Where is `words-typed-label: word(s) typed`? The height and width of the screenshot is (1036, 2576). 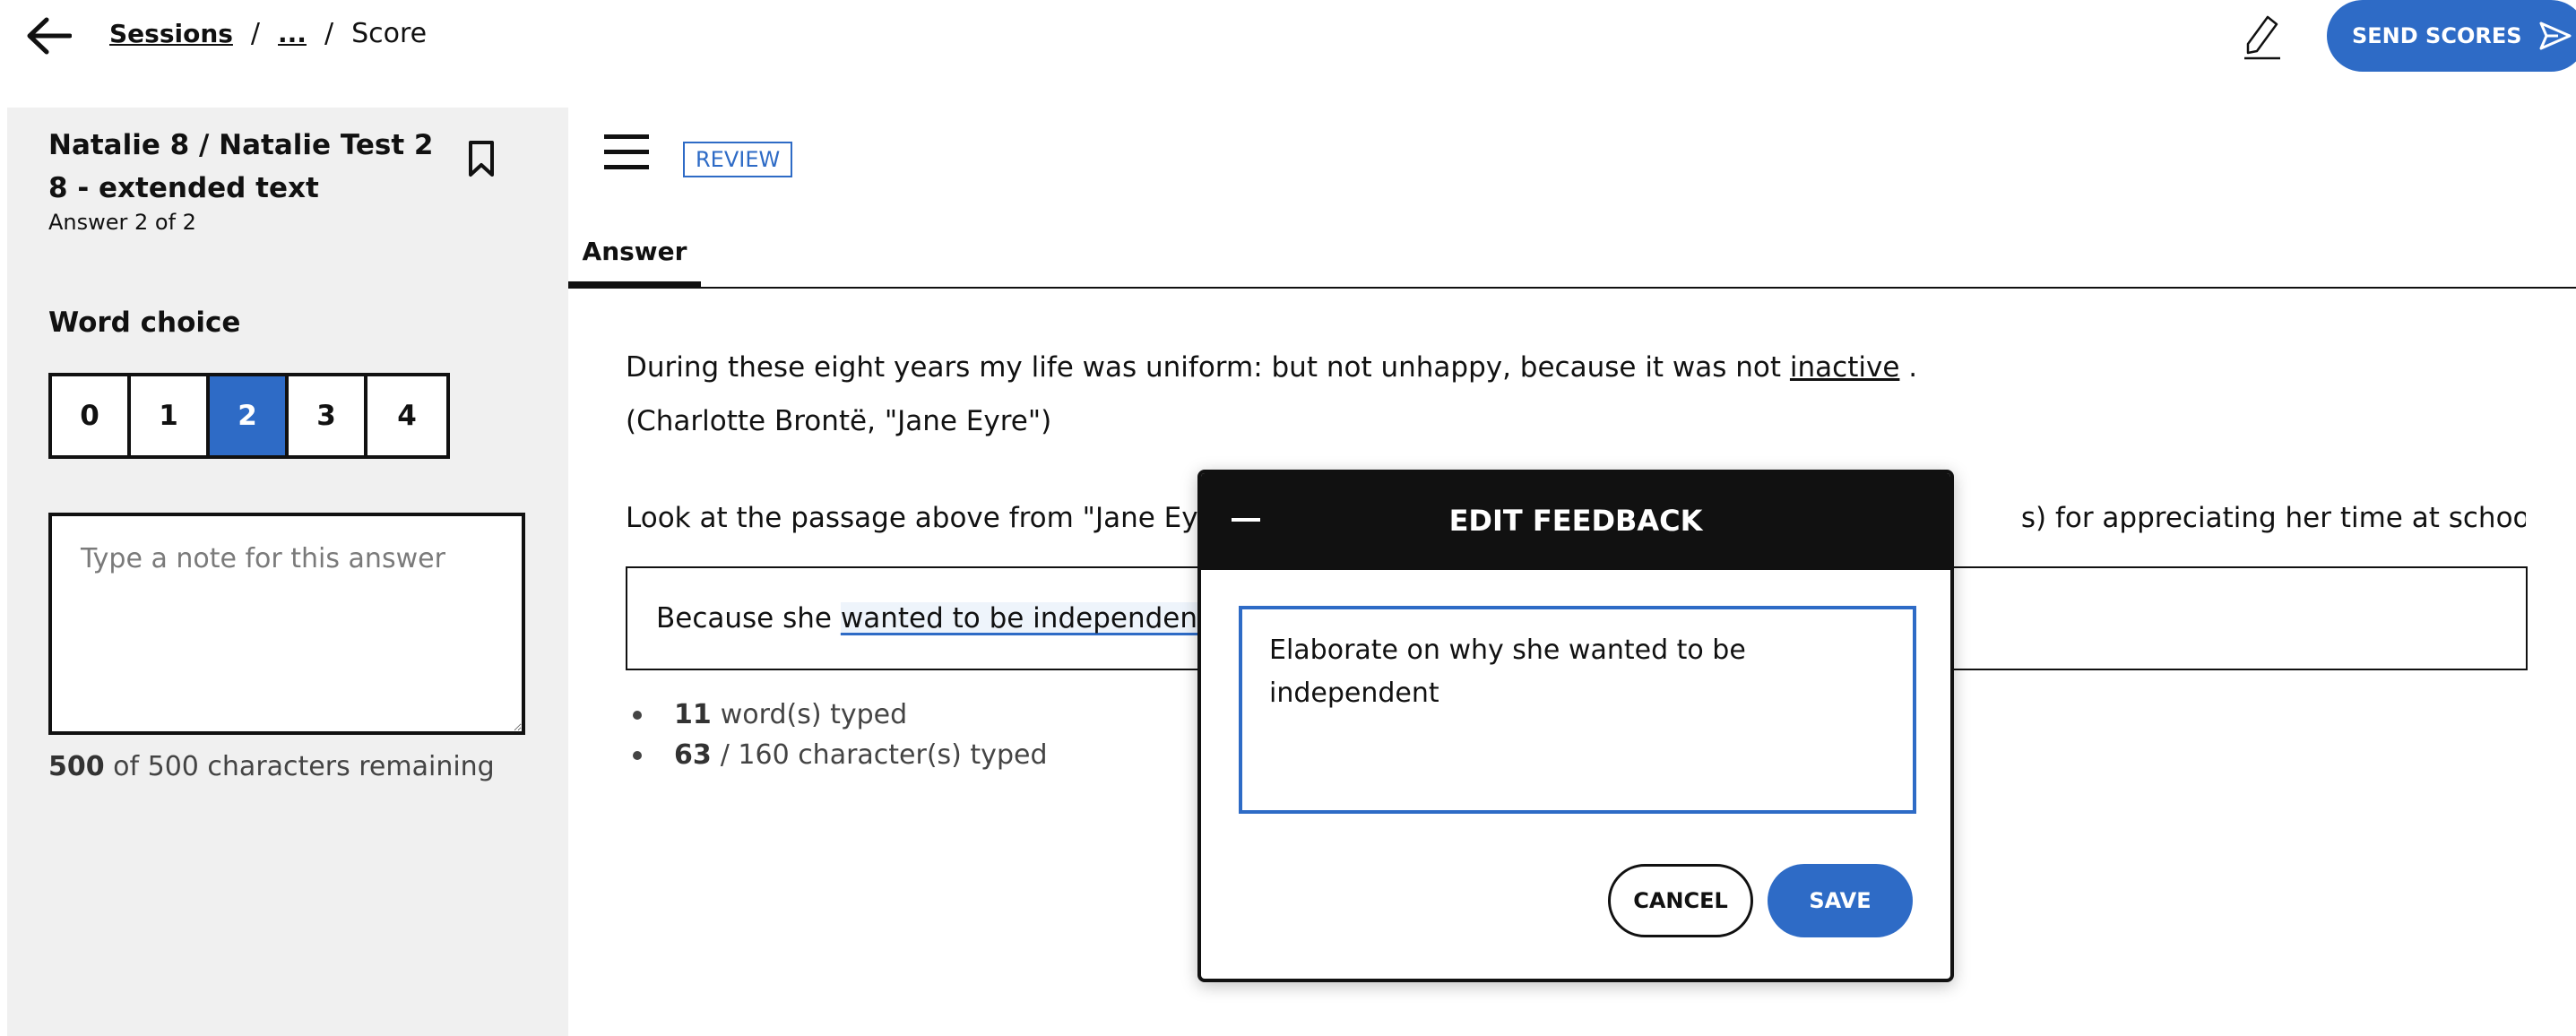
words-typed-label: word(s) typed is located at coordinates (814, 714).